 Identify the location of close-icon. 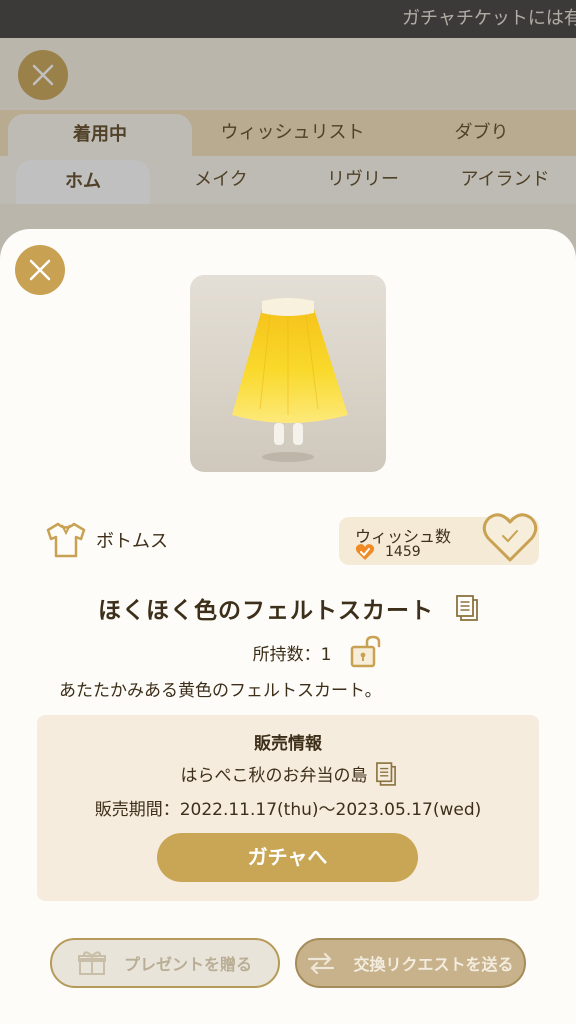
(40, 270).